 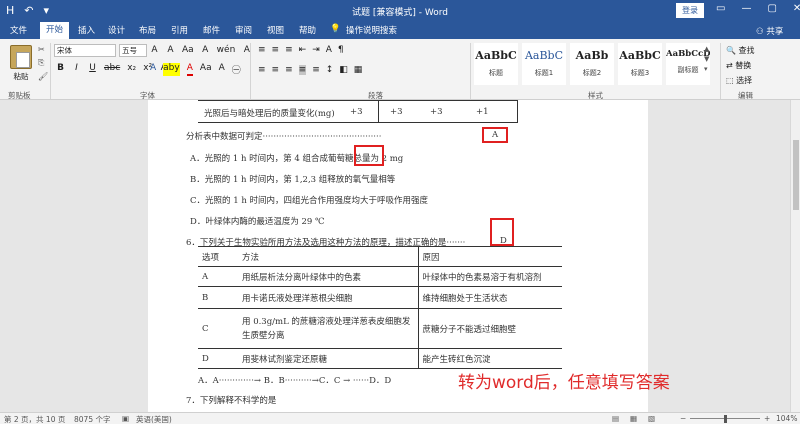 What do you see at coordinates (544, 64) in the screenshot?
I see `style-heading1: AaBbC 标题1` at bounding box center [544, 64].